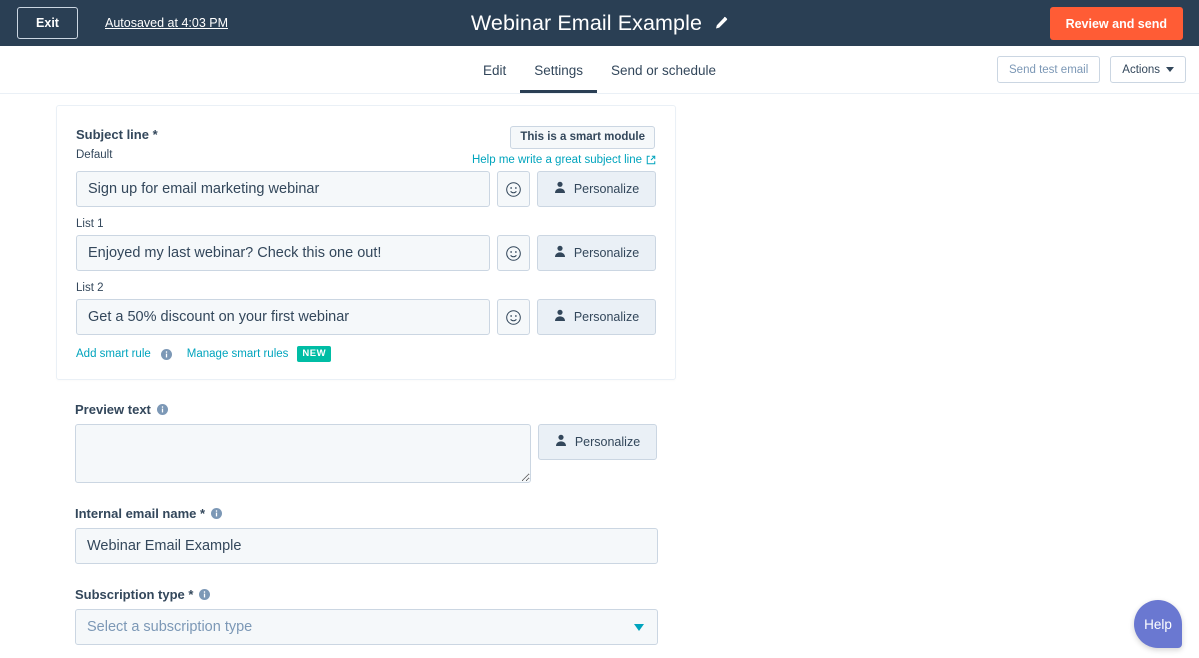 The width and height of the screenshot is (1199, 658). I want to click on subject-list1-input, so click(283, 253).